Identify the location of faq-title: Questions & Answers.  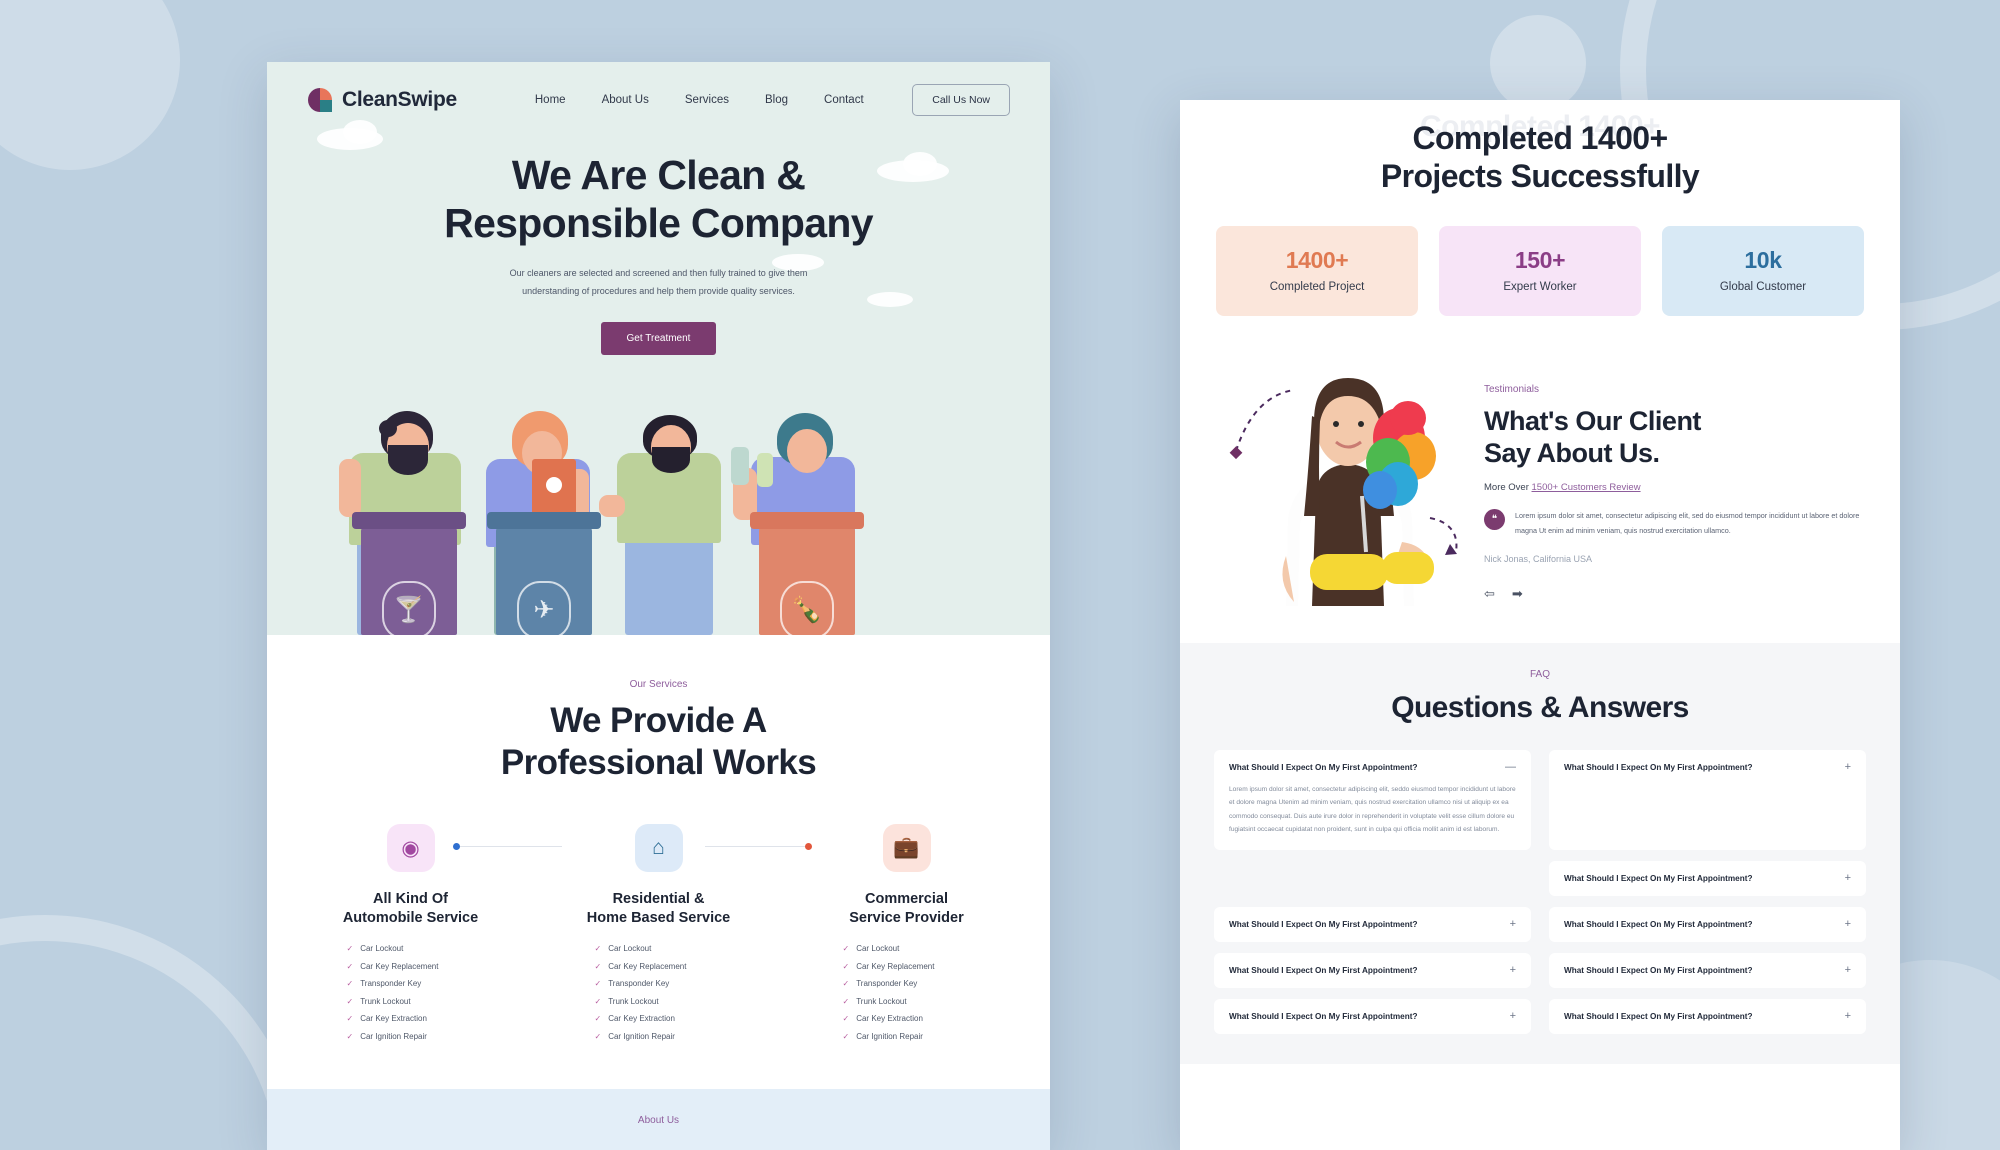
(1540, 707).